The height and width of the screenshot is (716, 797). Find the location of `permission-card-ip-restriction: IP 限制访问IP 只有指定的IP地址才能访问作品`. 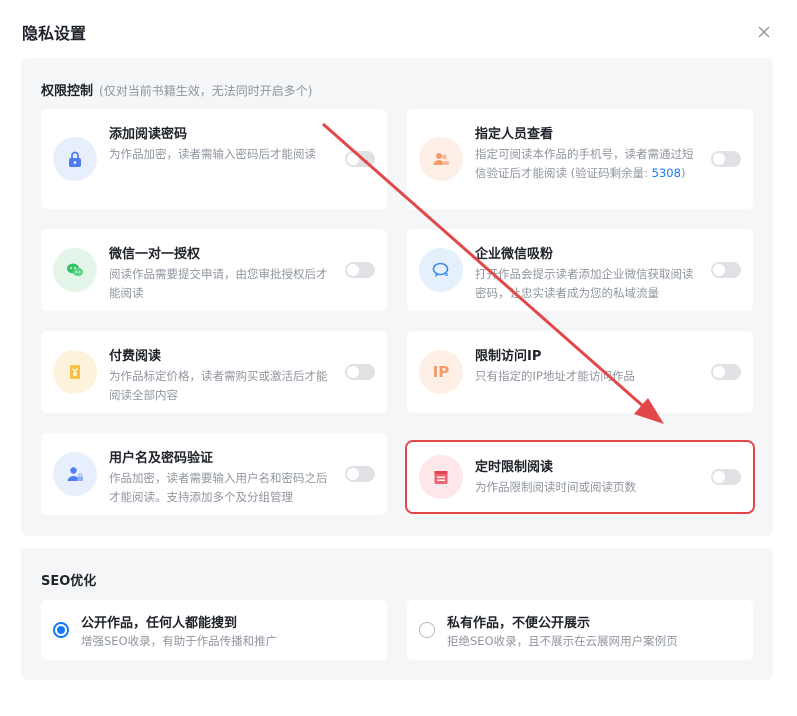

permission-card-ip-restriction: IP 限制访问IP 只有指定的IP地址才能访问作品 is located at coordinates (580, 372).